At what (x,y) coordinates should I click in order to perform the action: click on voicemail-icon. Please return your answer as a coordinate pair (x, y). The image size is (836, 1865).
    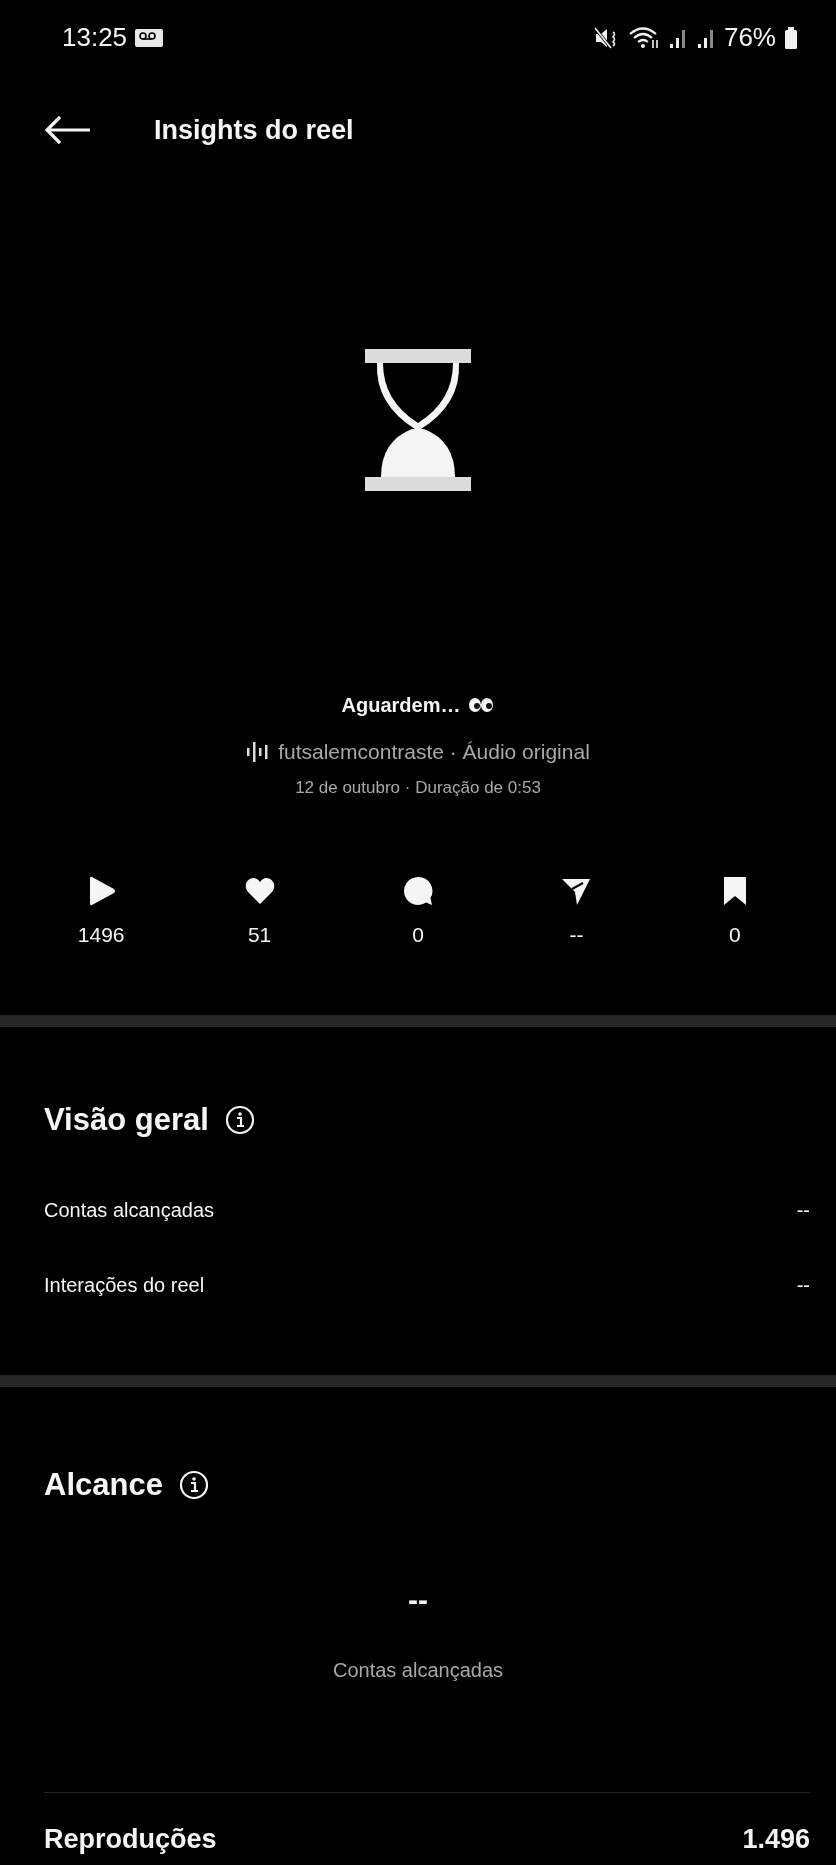
    Looking at the image, I should click on (149, 37).